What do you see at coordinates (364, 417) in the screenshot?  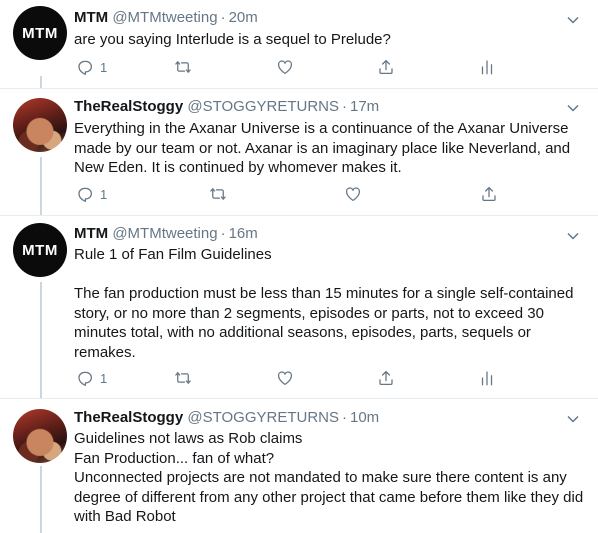 I see `timestamp: 10m` at bounding box center [364, 417].